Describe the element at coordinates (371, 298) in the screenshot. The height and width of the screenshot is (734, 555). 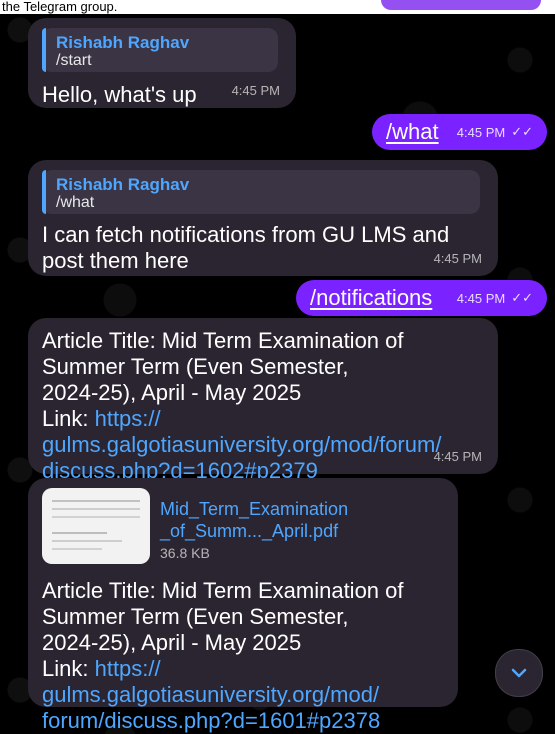
I see `command-link-notifications: /notifications` at that location.